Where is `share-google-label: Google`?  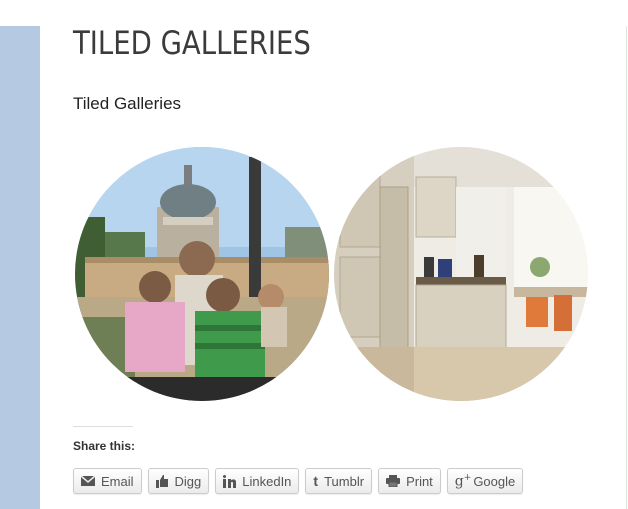 share-google-label: Google is located at coordinates (494, 481).